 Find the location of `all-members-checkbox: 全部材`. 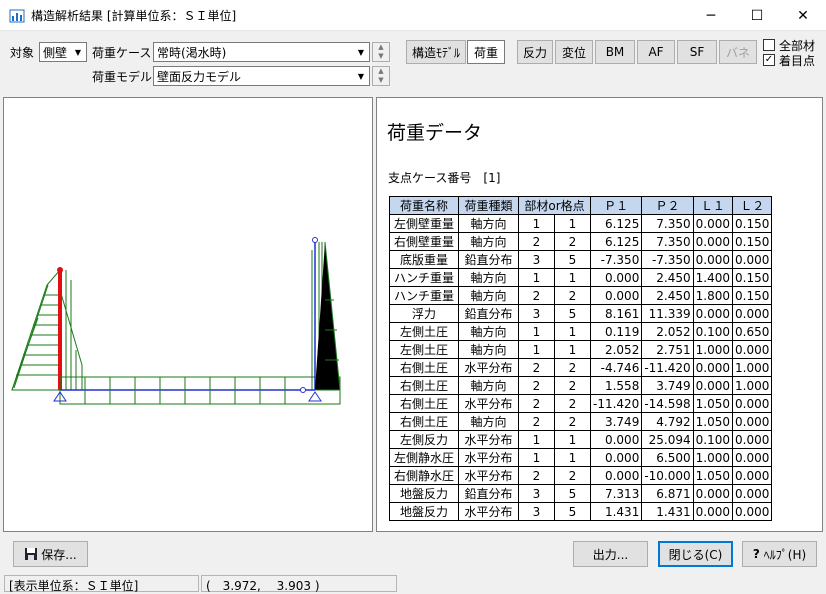

all-members-checkbox: 全部材 is located at coordinates (794, 45).